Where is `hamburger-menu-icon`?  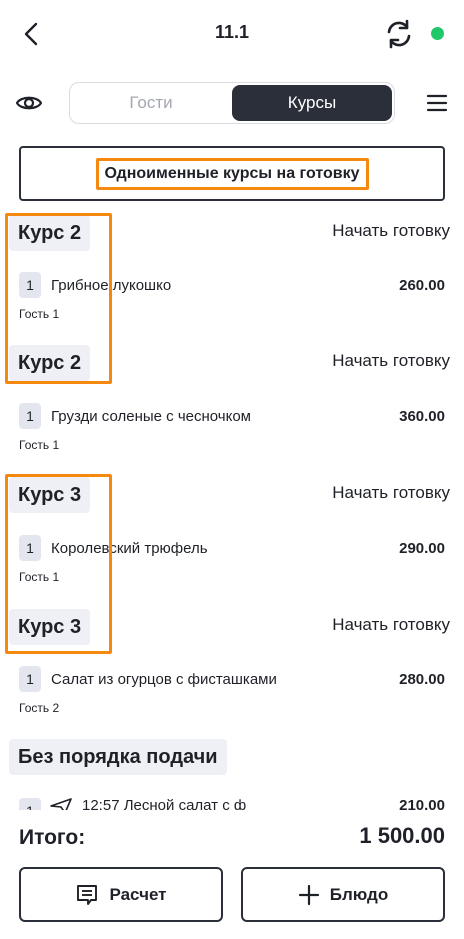 hamburger-menu-icon is located at coordinates (437, 103).